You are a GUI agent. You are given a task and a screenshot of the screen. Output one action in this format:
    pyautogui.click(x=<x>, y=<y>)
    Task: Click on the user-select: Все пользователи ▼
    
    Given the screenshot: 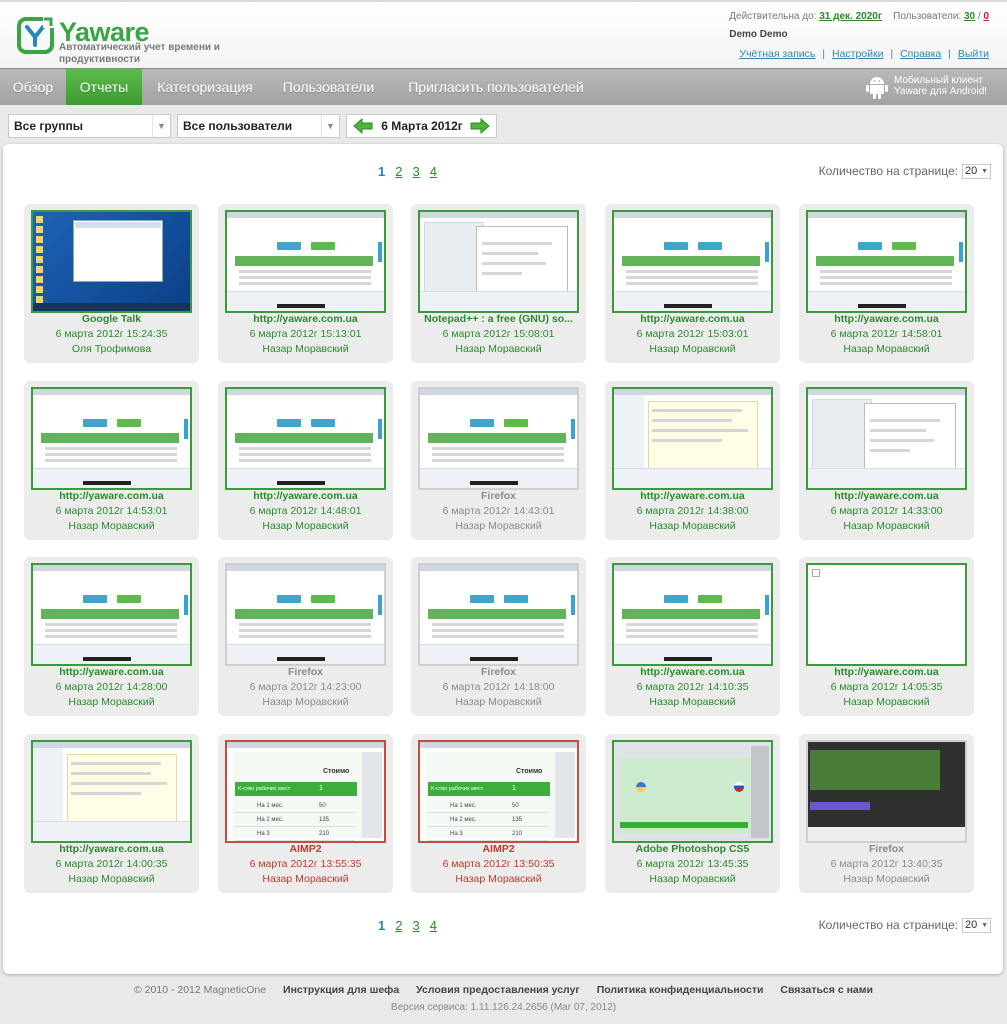 What is the action you would take?
    pyautogui.click(x=258, y=126)
    